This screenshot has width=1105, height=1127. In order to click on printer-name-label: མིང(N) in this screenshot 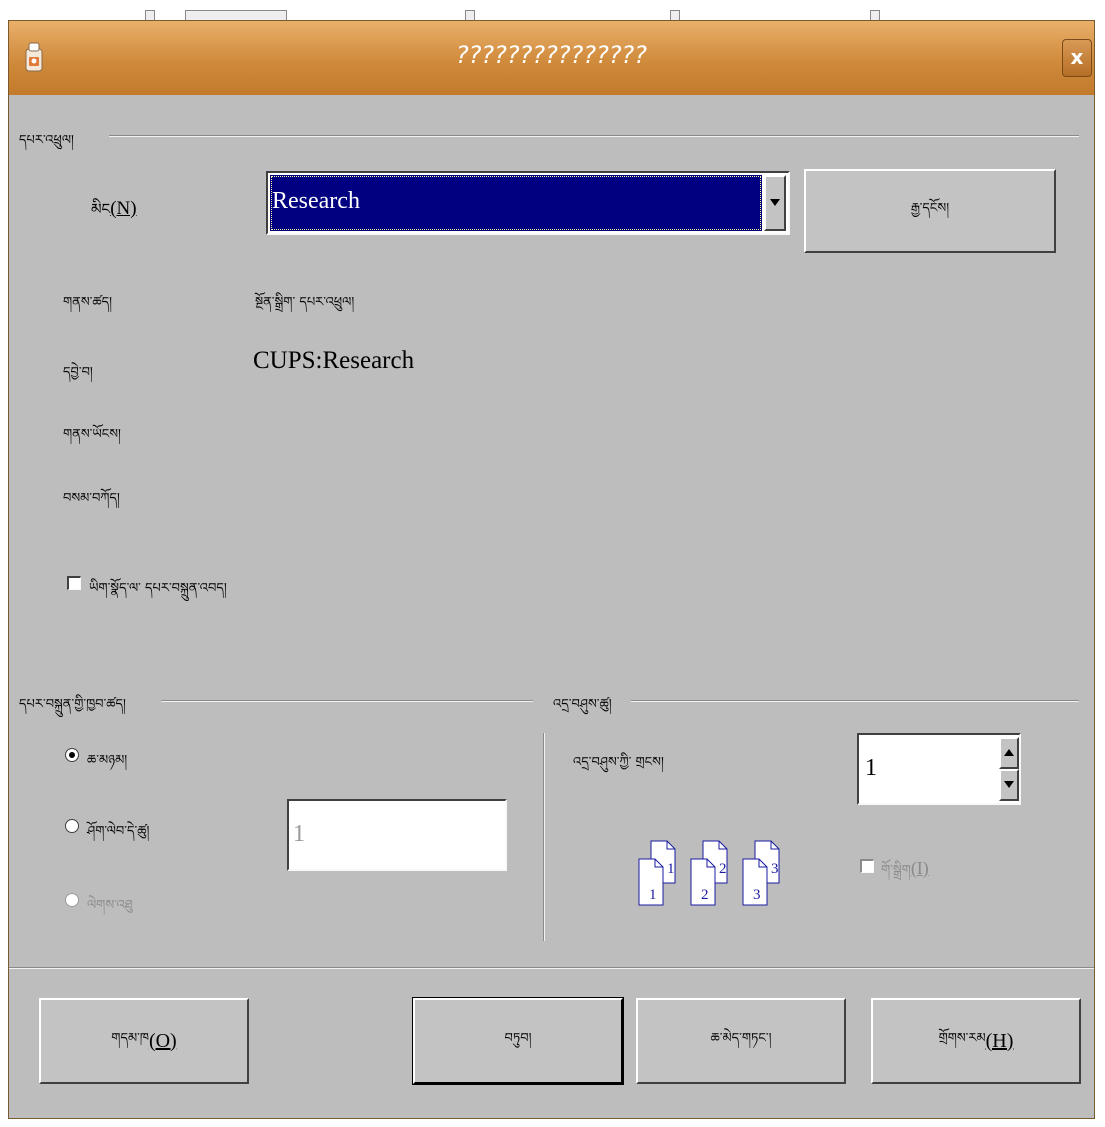, I will do `click(114, 208)`.